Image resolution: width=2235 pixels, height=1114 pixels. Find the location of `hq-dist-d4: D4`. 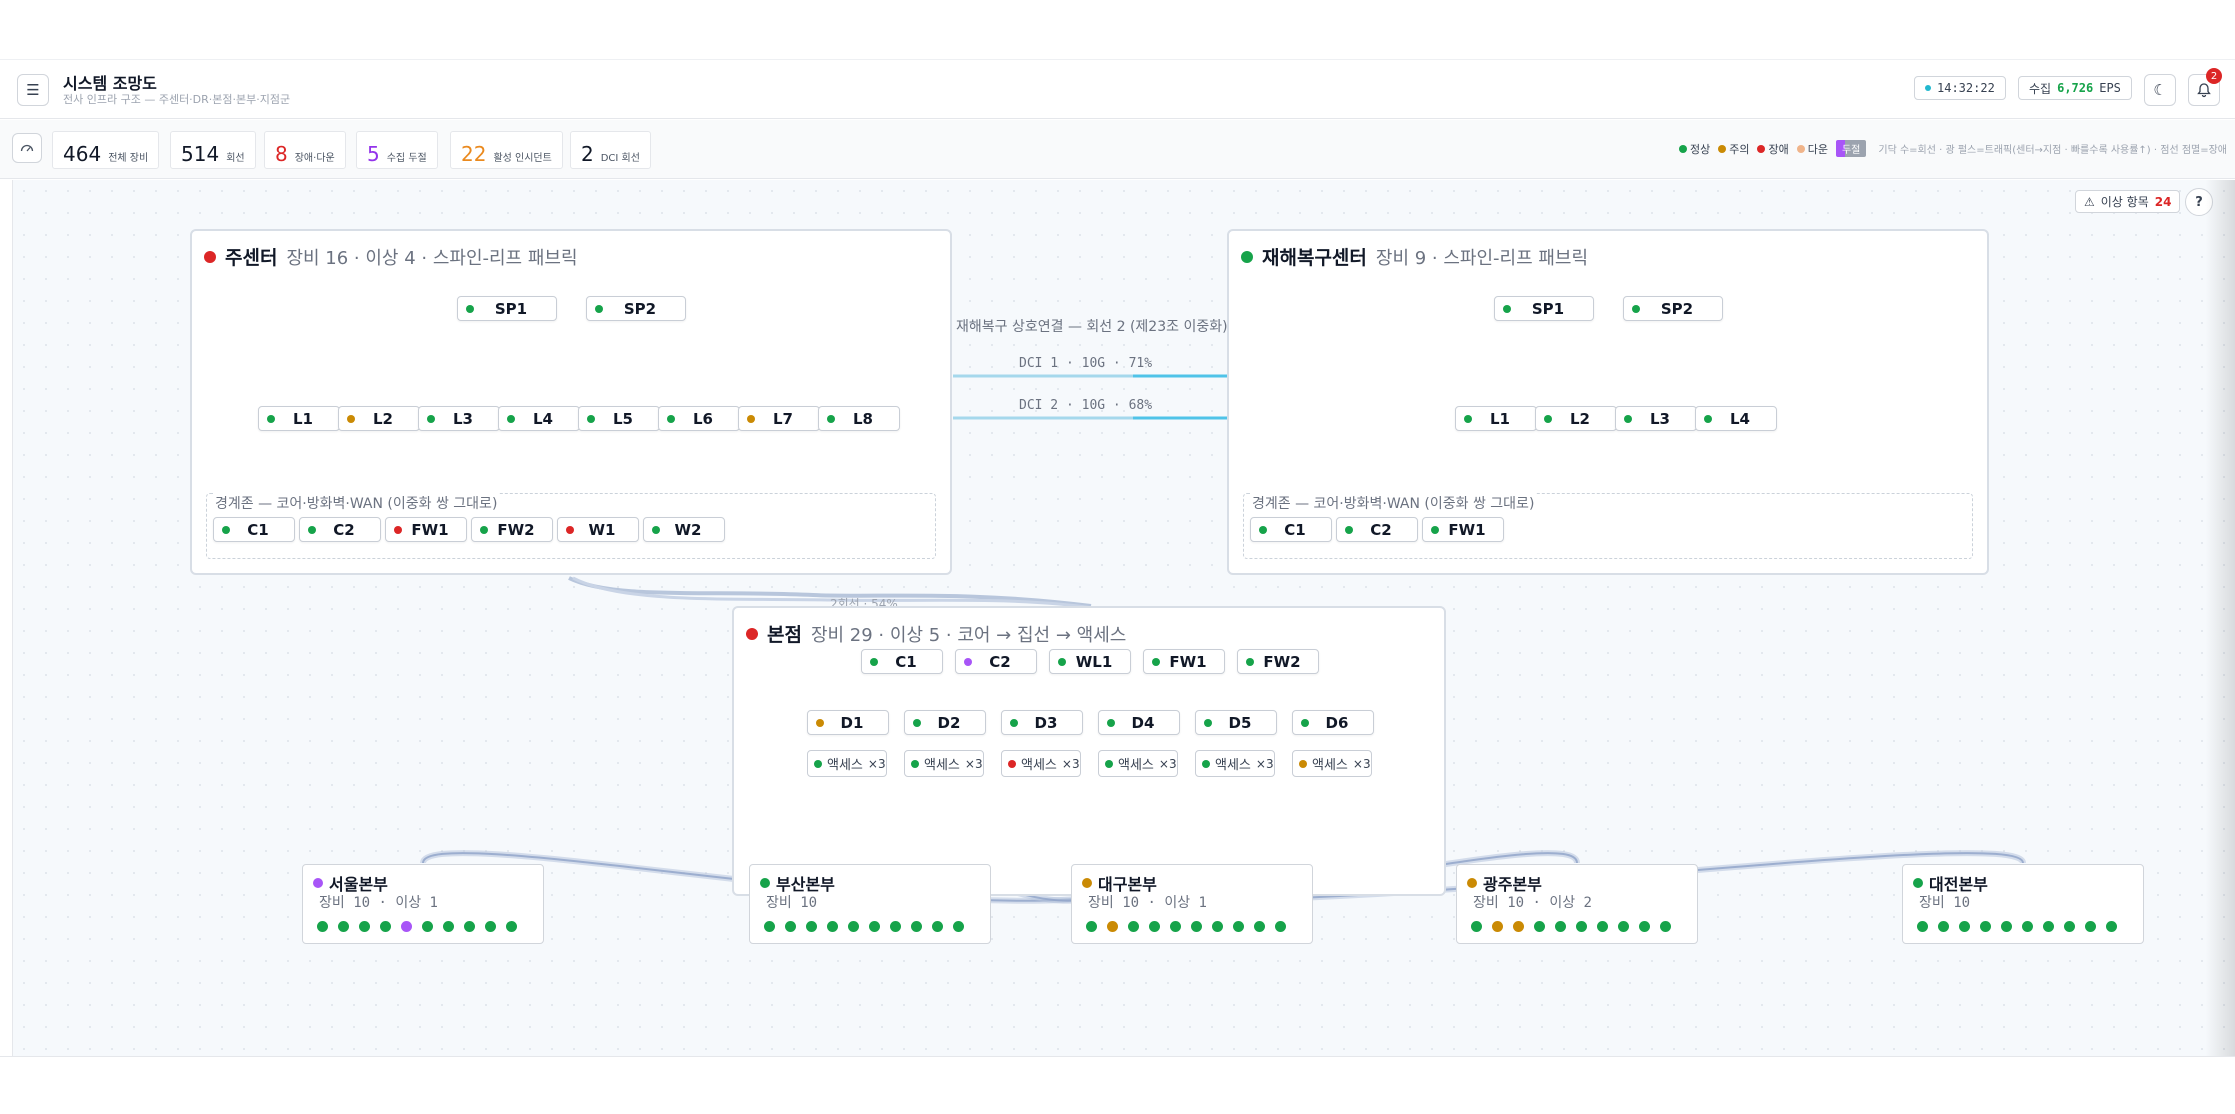

hq-dist-d4: D4 is located at coordinates (1139, 722).